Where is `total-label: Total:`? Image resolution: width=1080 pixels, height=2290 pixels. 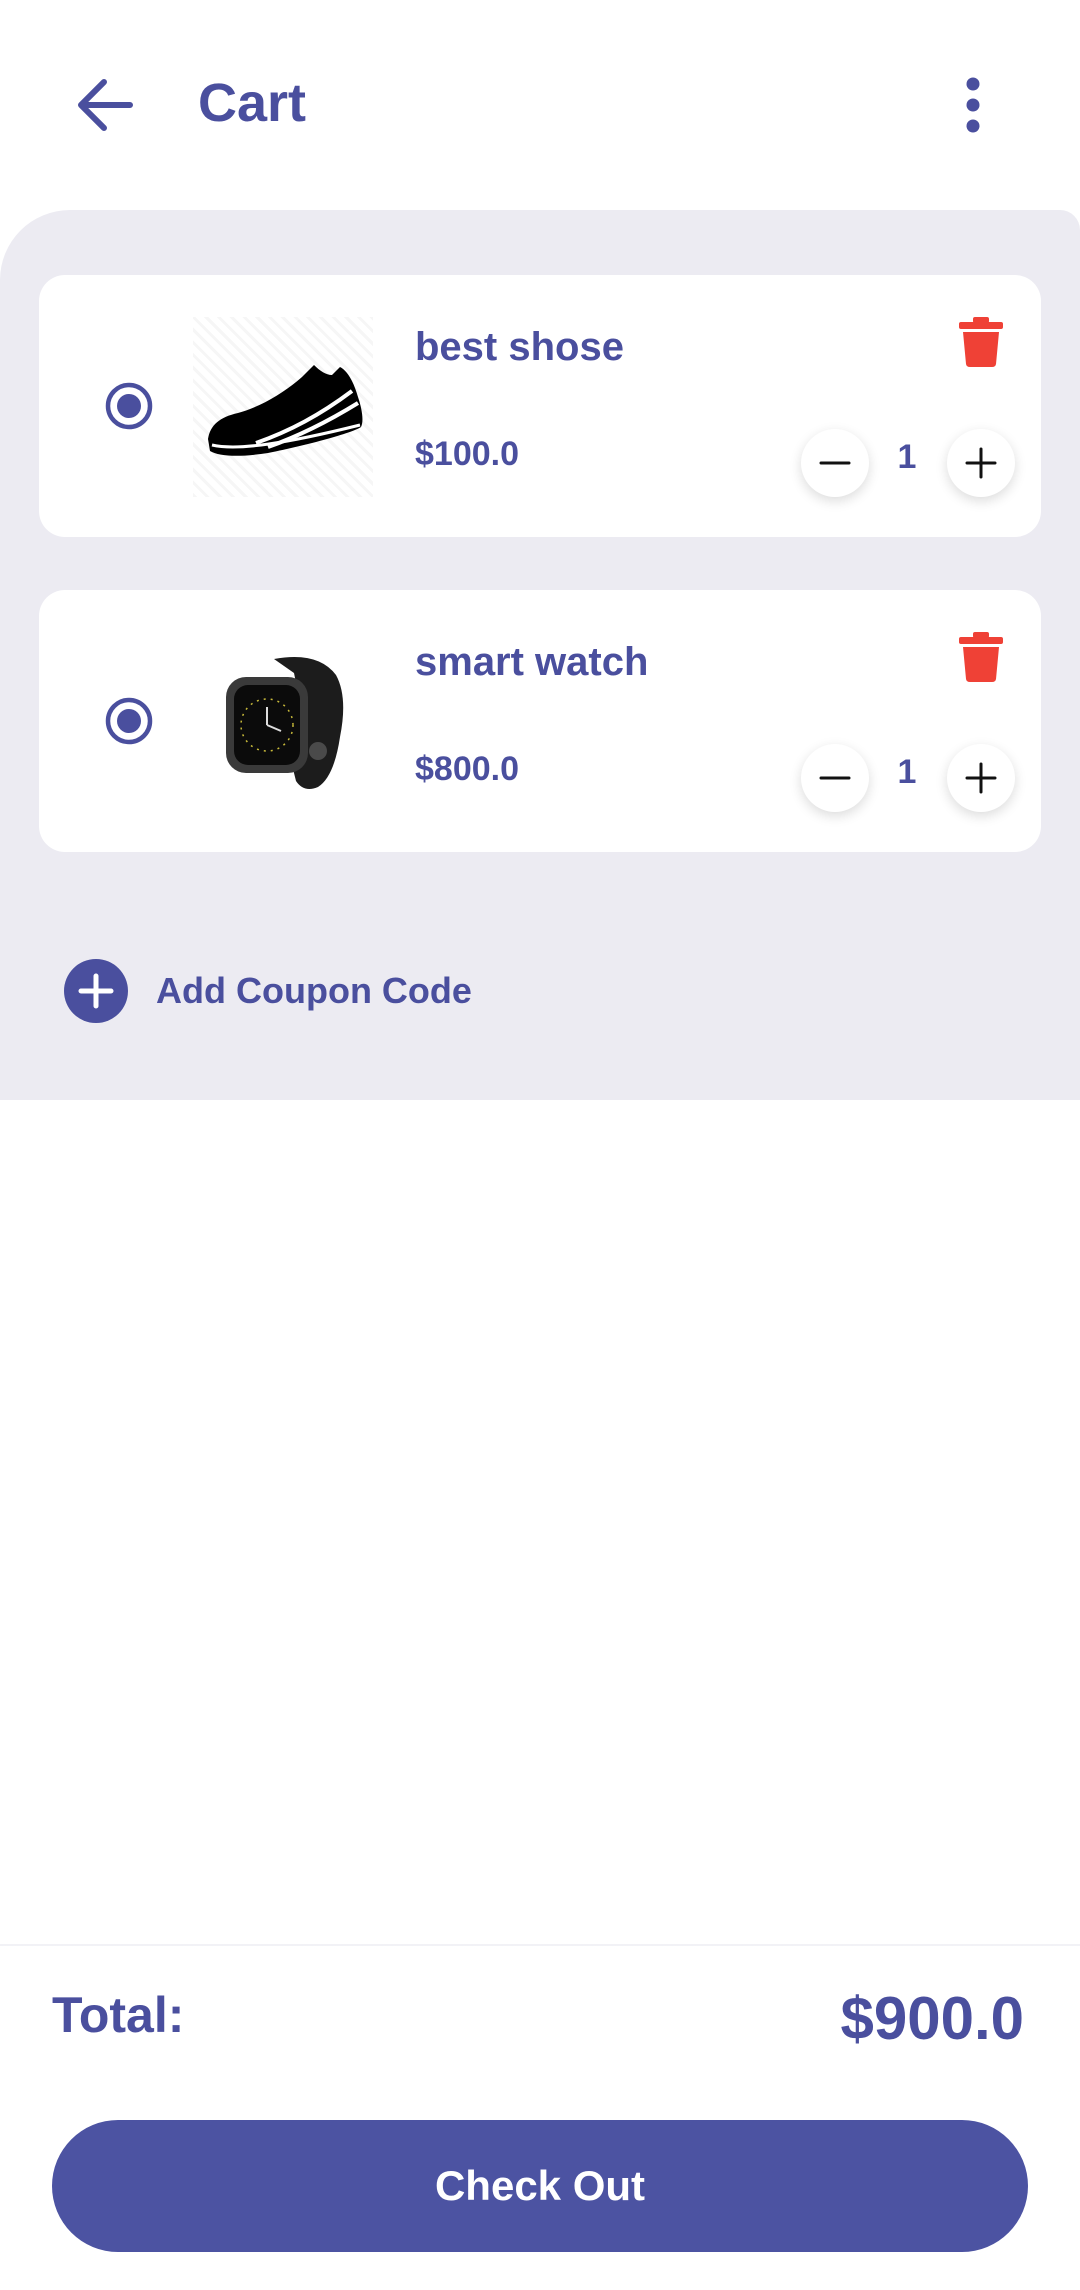
total-label: Total: is located at coordinates (118, 2015).